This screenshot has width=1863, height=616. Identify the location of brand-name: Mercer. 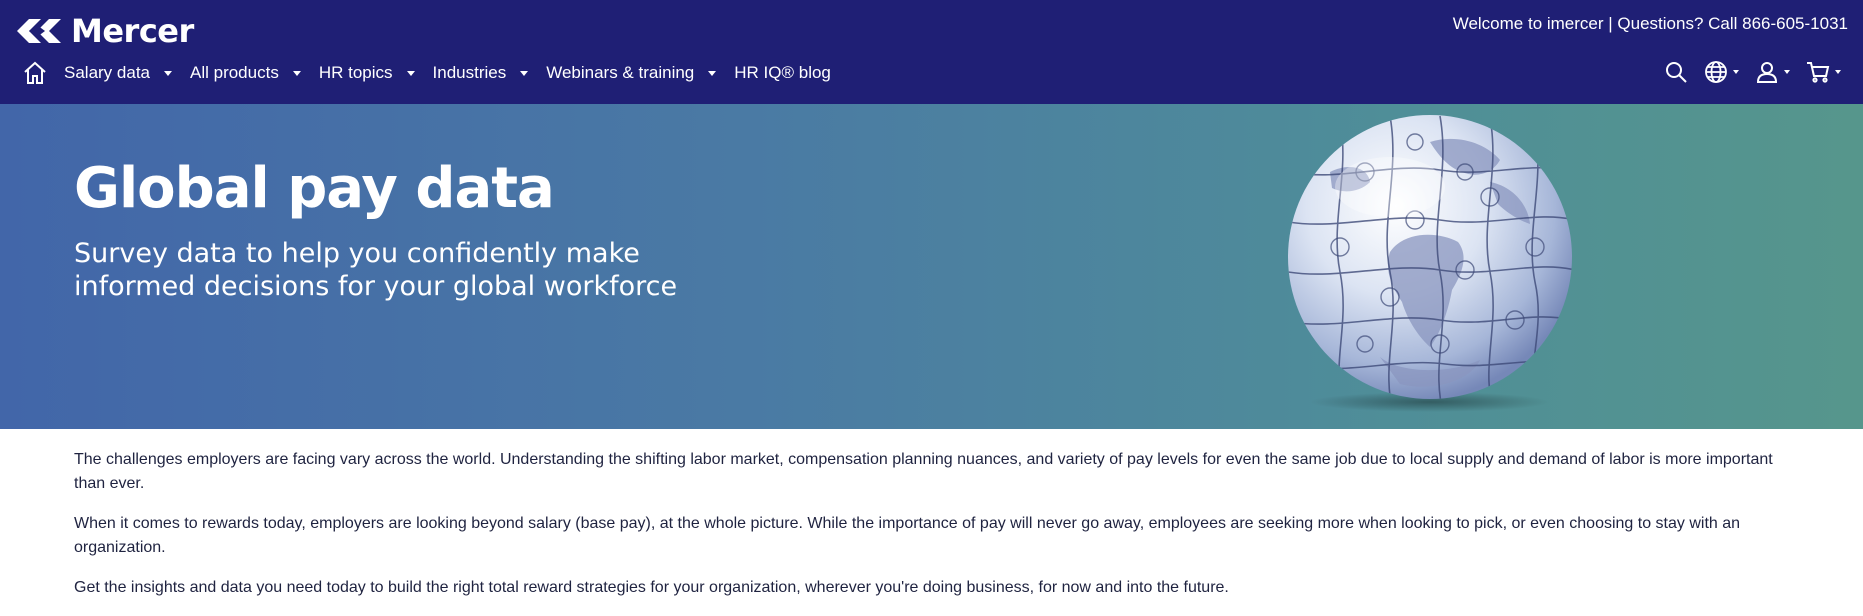
(132, 31).